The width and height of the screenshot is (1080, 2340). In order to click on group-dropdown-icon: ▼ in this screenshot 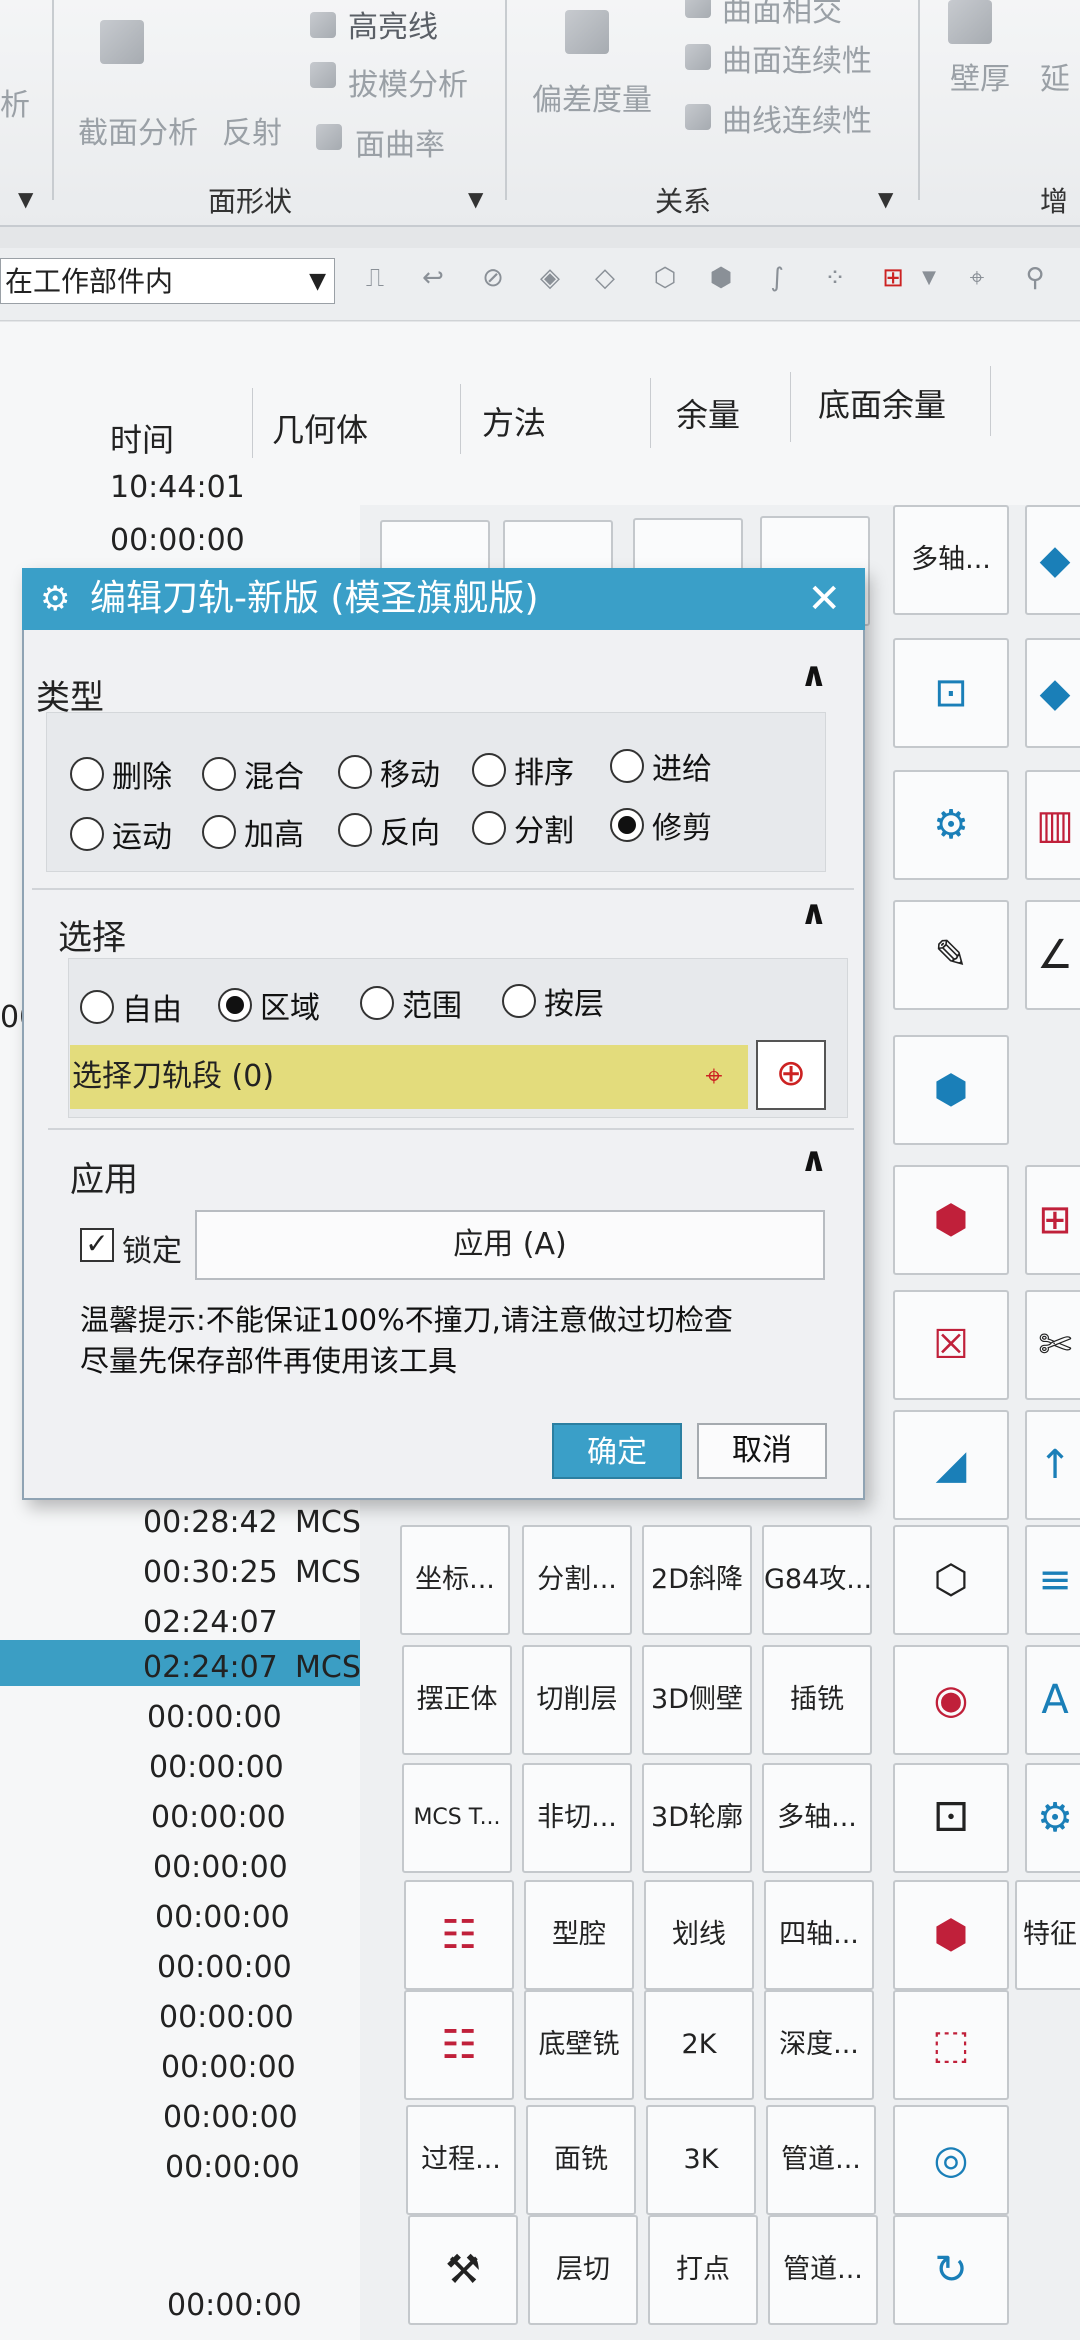, I will do `click(25, 199)`.